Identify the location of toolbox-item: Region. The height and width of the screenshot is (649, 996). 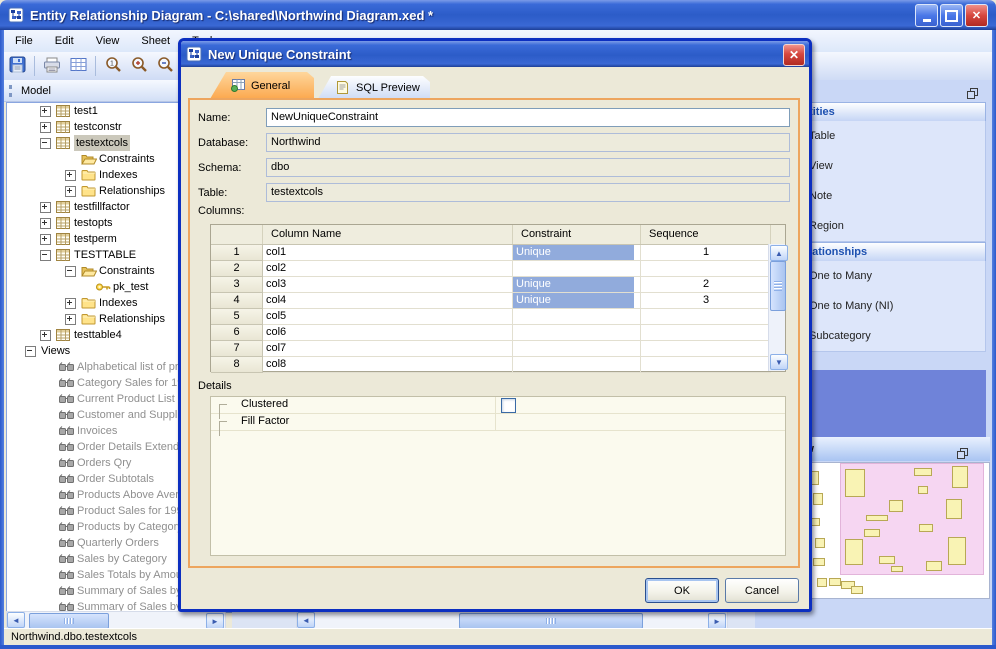
(887, 226).